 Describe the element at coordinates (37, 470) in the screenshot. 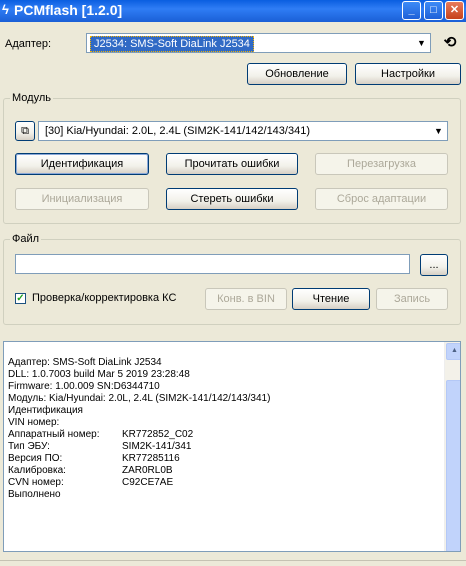

I see `log-key: Калибровка:` at that location.